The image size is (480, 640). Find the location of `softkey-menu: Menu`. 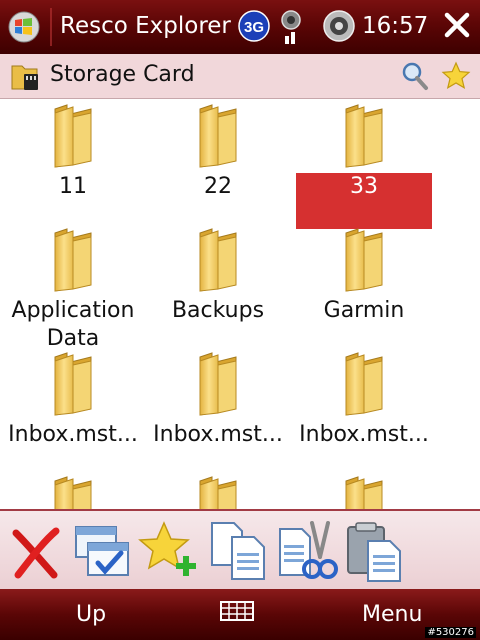

softkey-menu: Menu is located at coordinates (392, 614).